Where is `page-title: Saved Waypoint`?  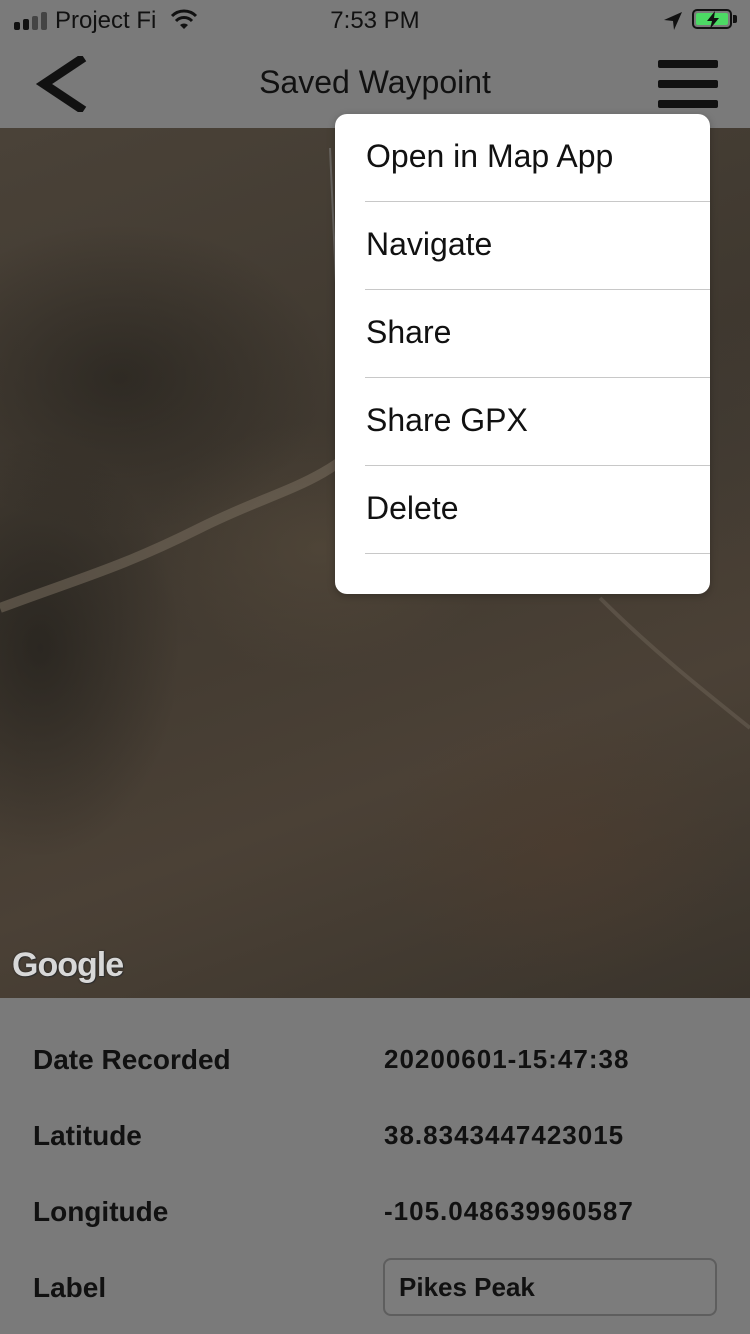
page-title: Saved Waypoint is located at coordinates (375, 82).